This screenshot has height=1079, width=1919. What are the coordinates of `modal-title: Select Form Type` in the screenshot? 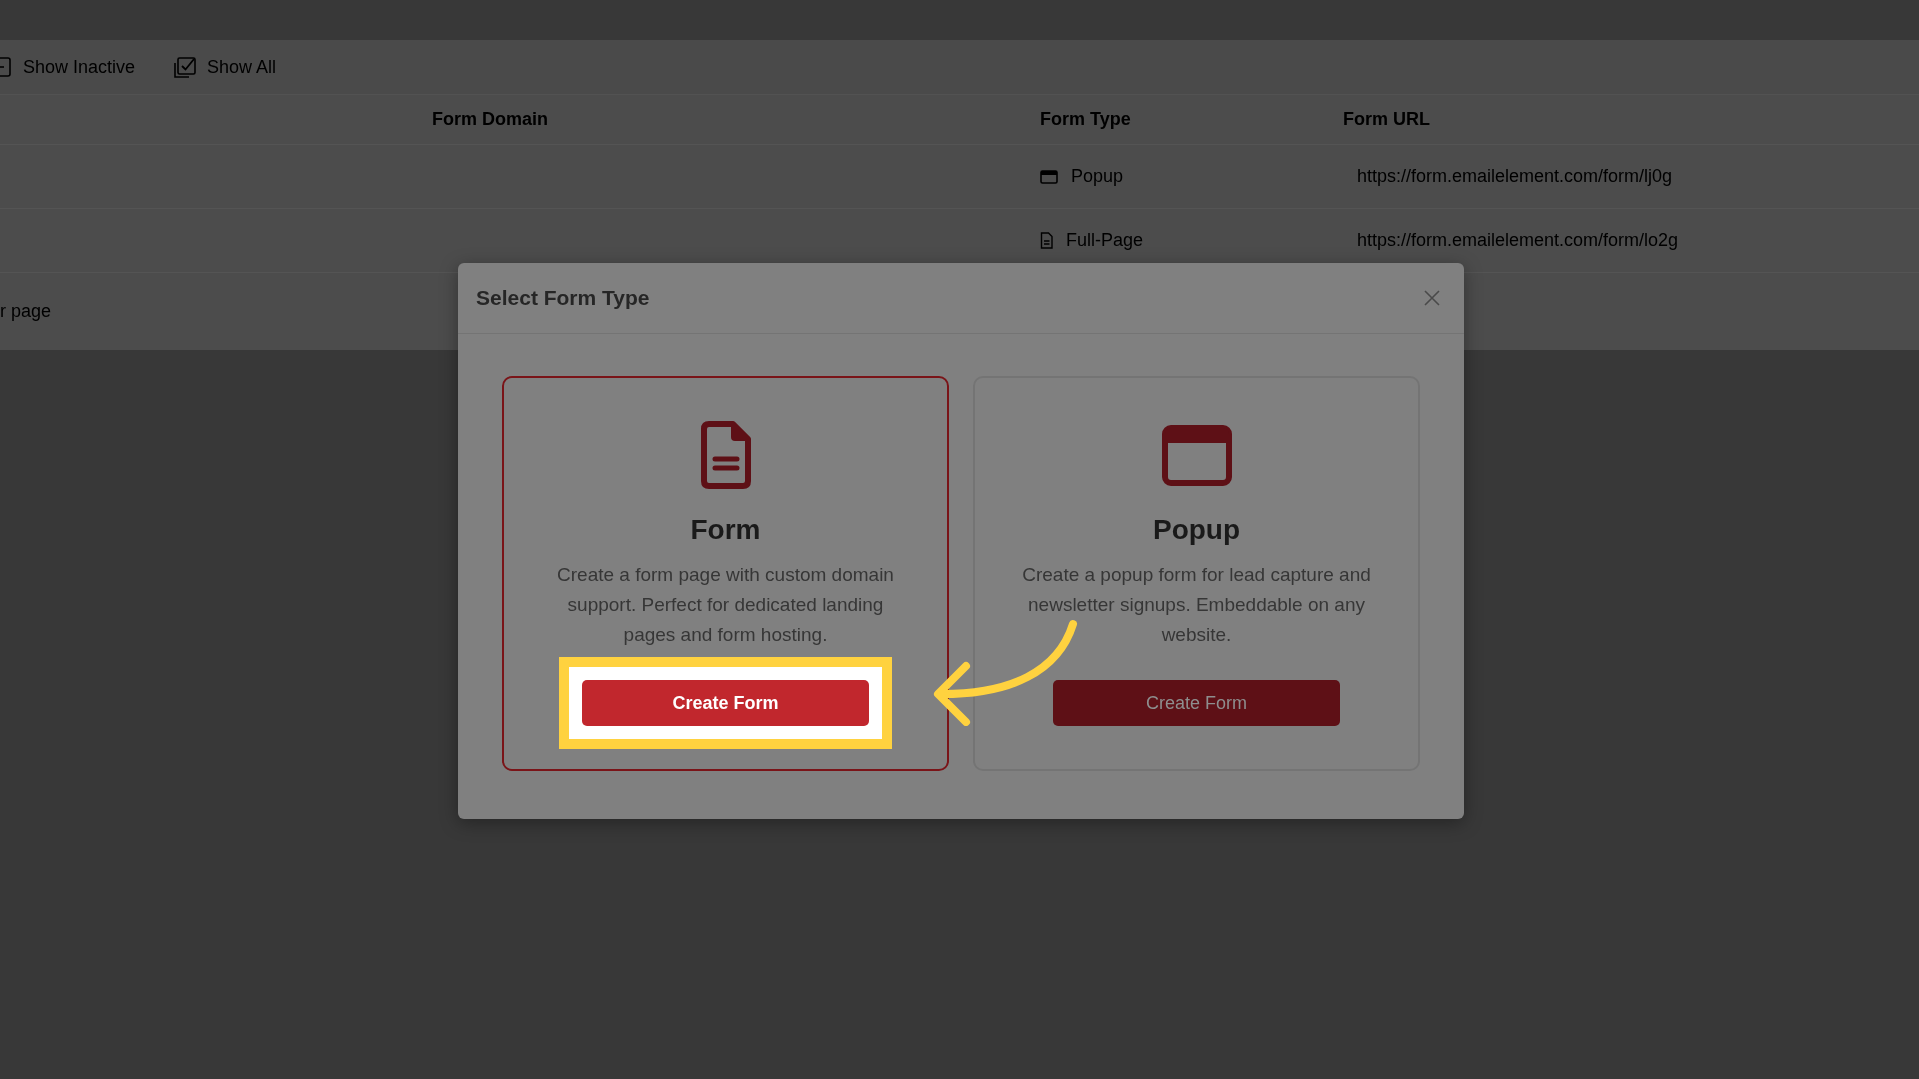 It's located at (563, 298).